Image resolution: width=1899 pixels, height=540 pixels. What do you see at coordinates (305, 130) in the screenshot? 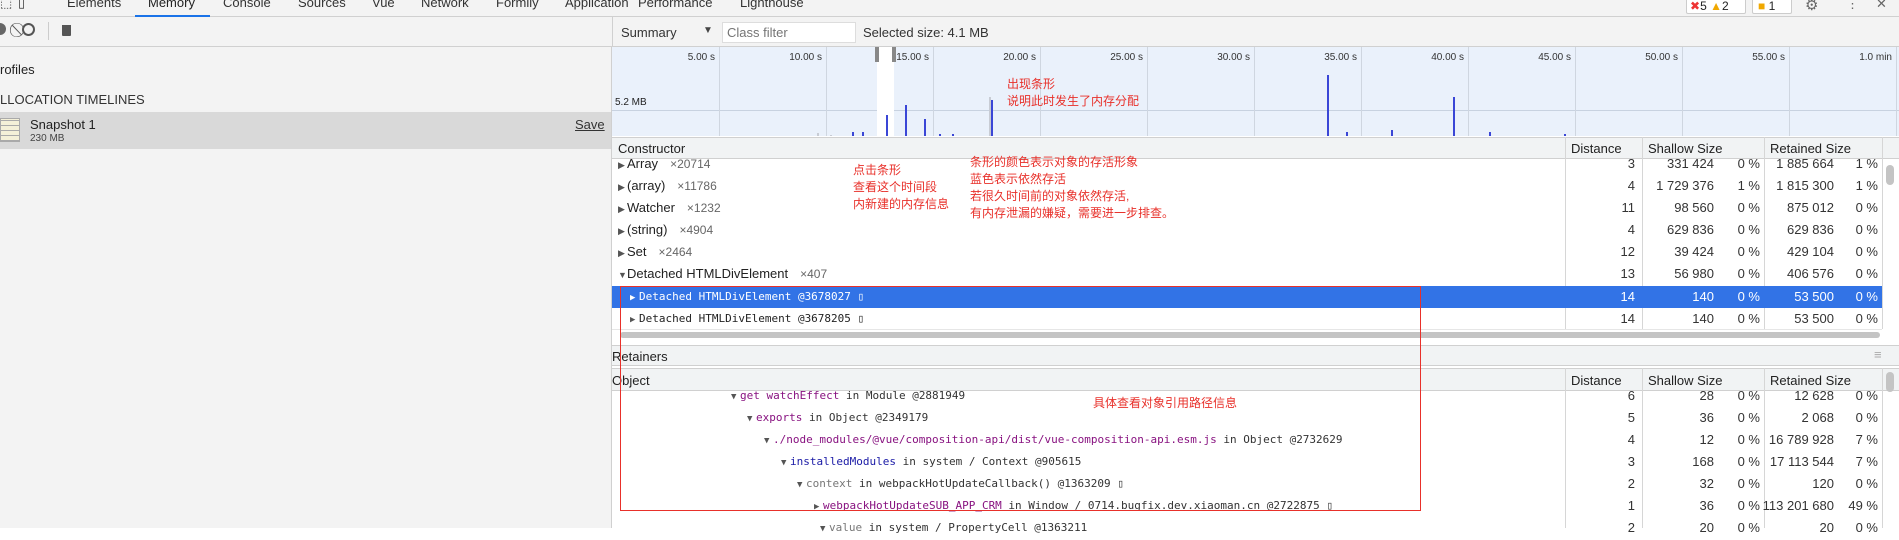
I see `snapshot-item: Snapshot 1 230 MB Save` at bounding box center [305, 130].